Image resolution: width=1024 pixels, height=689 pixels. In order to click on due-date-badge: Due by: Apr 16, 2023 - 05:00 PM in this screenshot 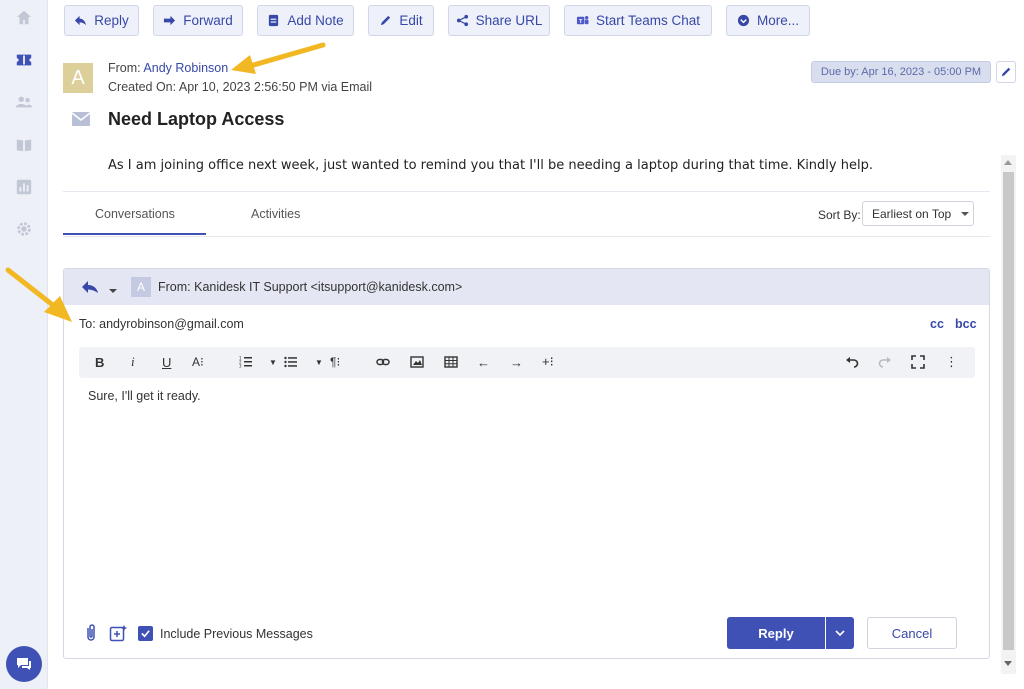, I will do `click(901, 72)`.